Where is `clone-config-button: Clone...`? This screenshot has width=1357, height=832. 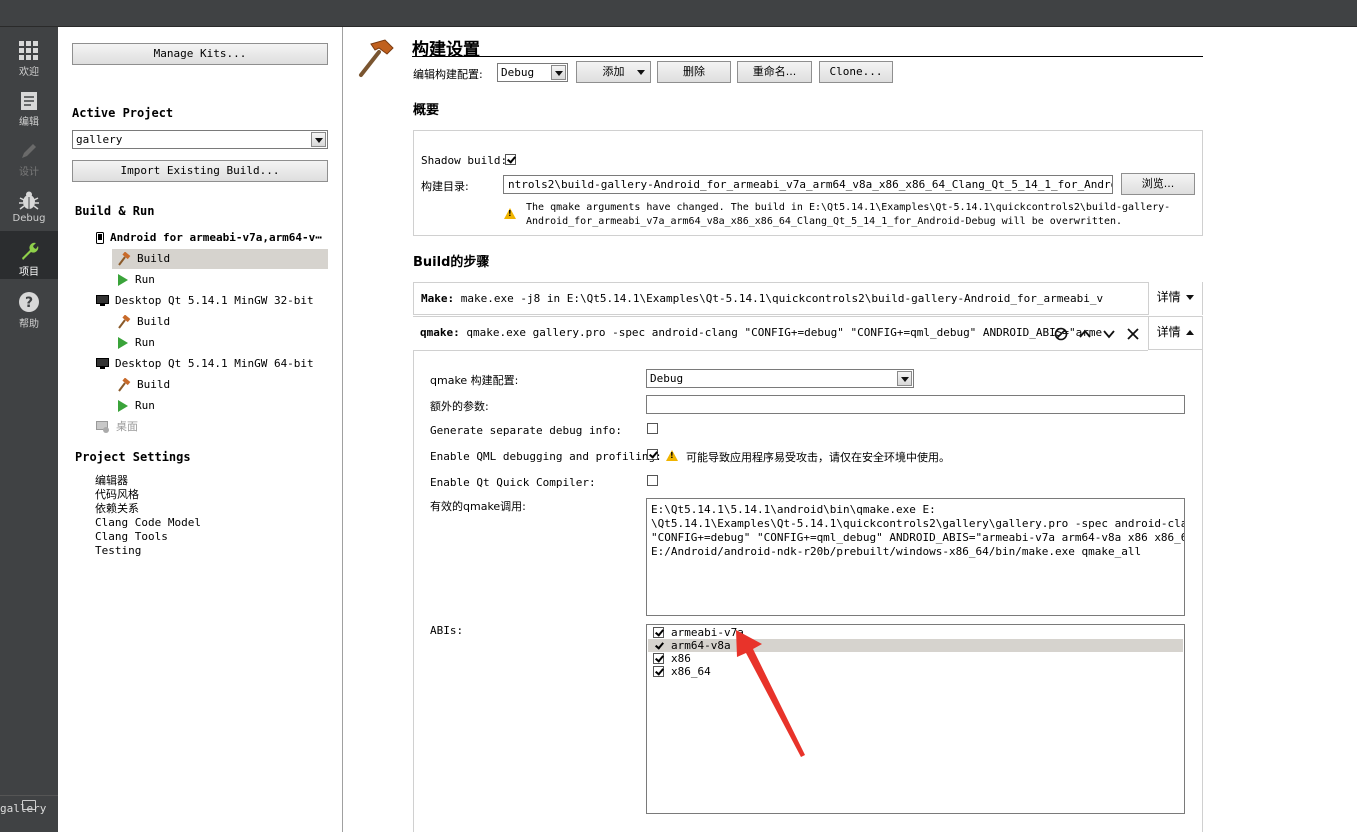 clone-config-button: Clone... is located at coordinates (856, 72).